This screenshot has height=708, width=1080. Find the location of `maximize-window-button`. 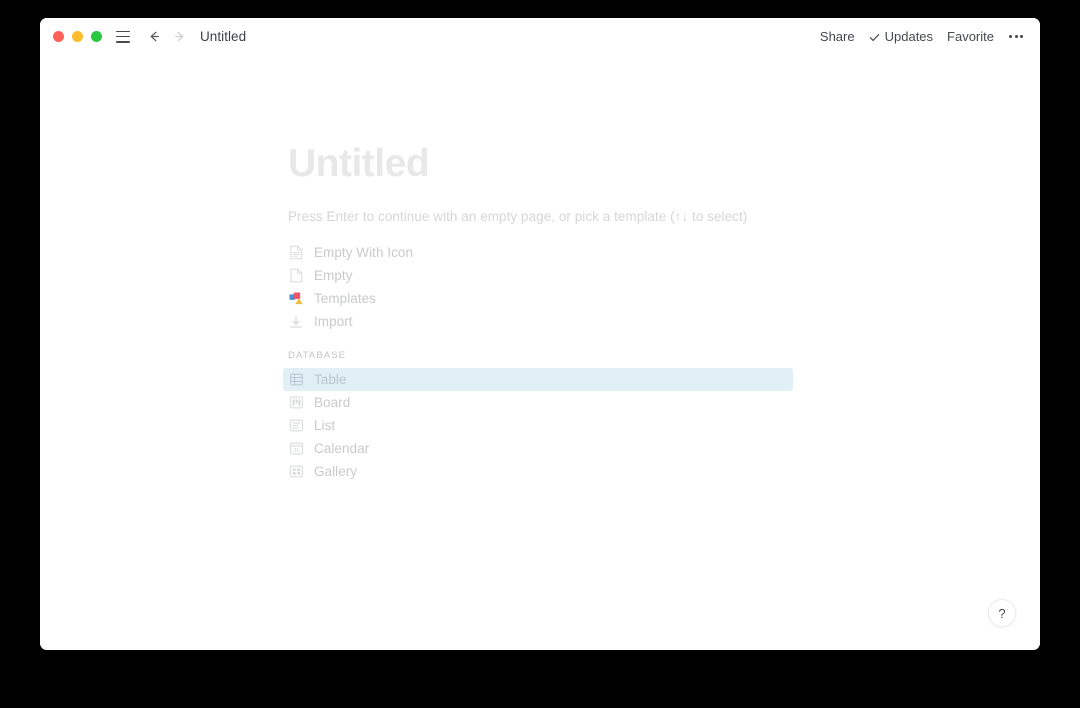

maximize-window-button is located at coordinates (96, 36).